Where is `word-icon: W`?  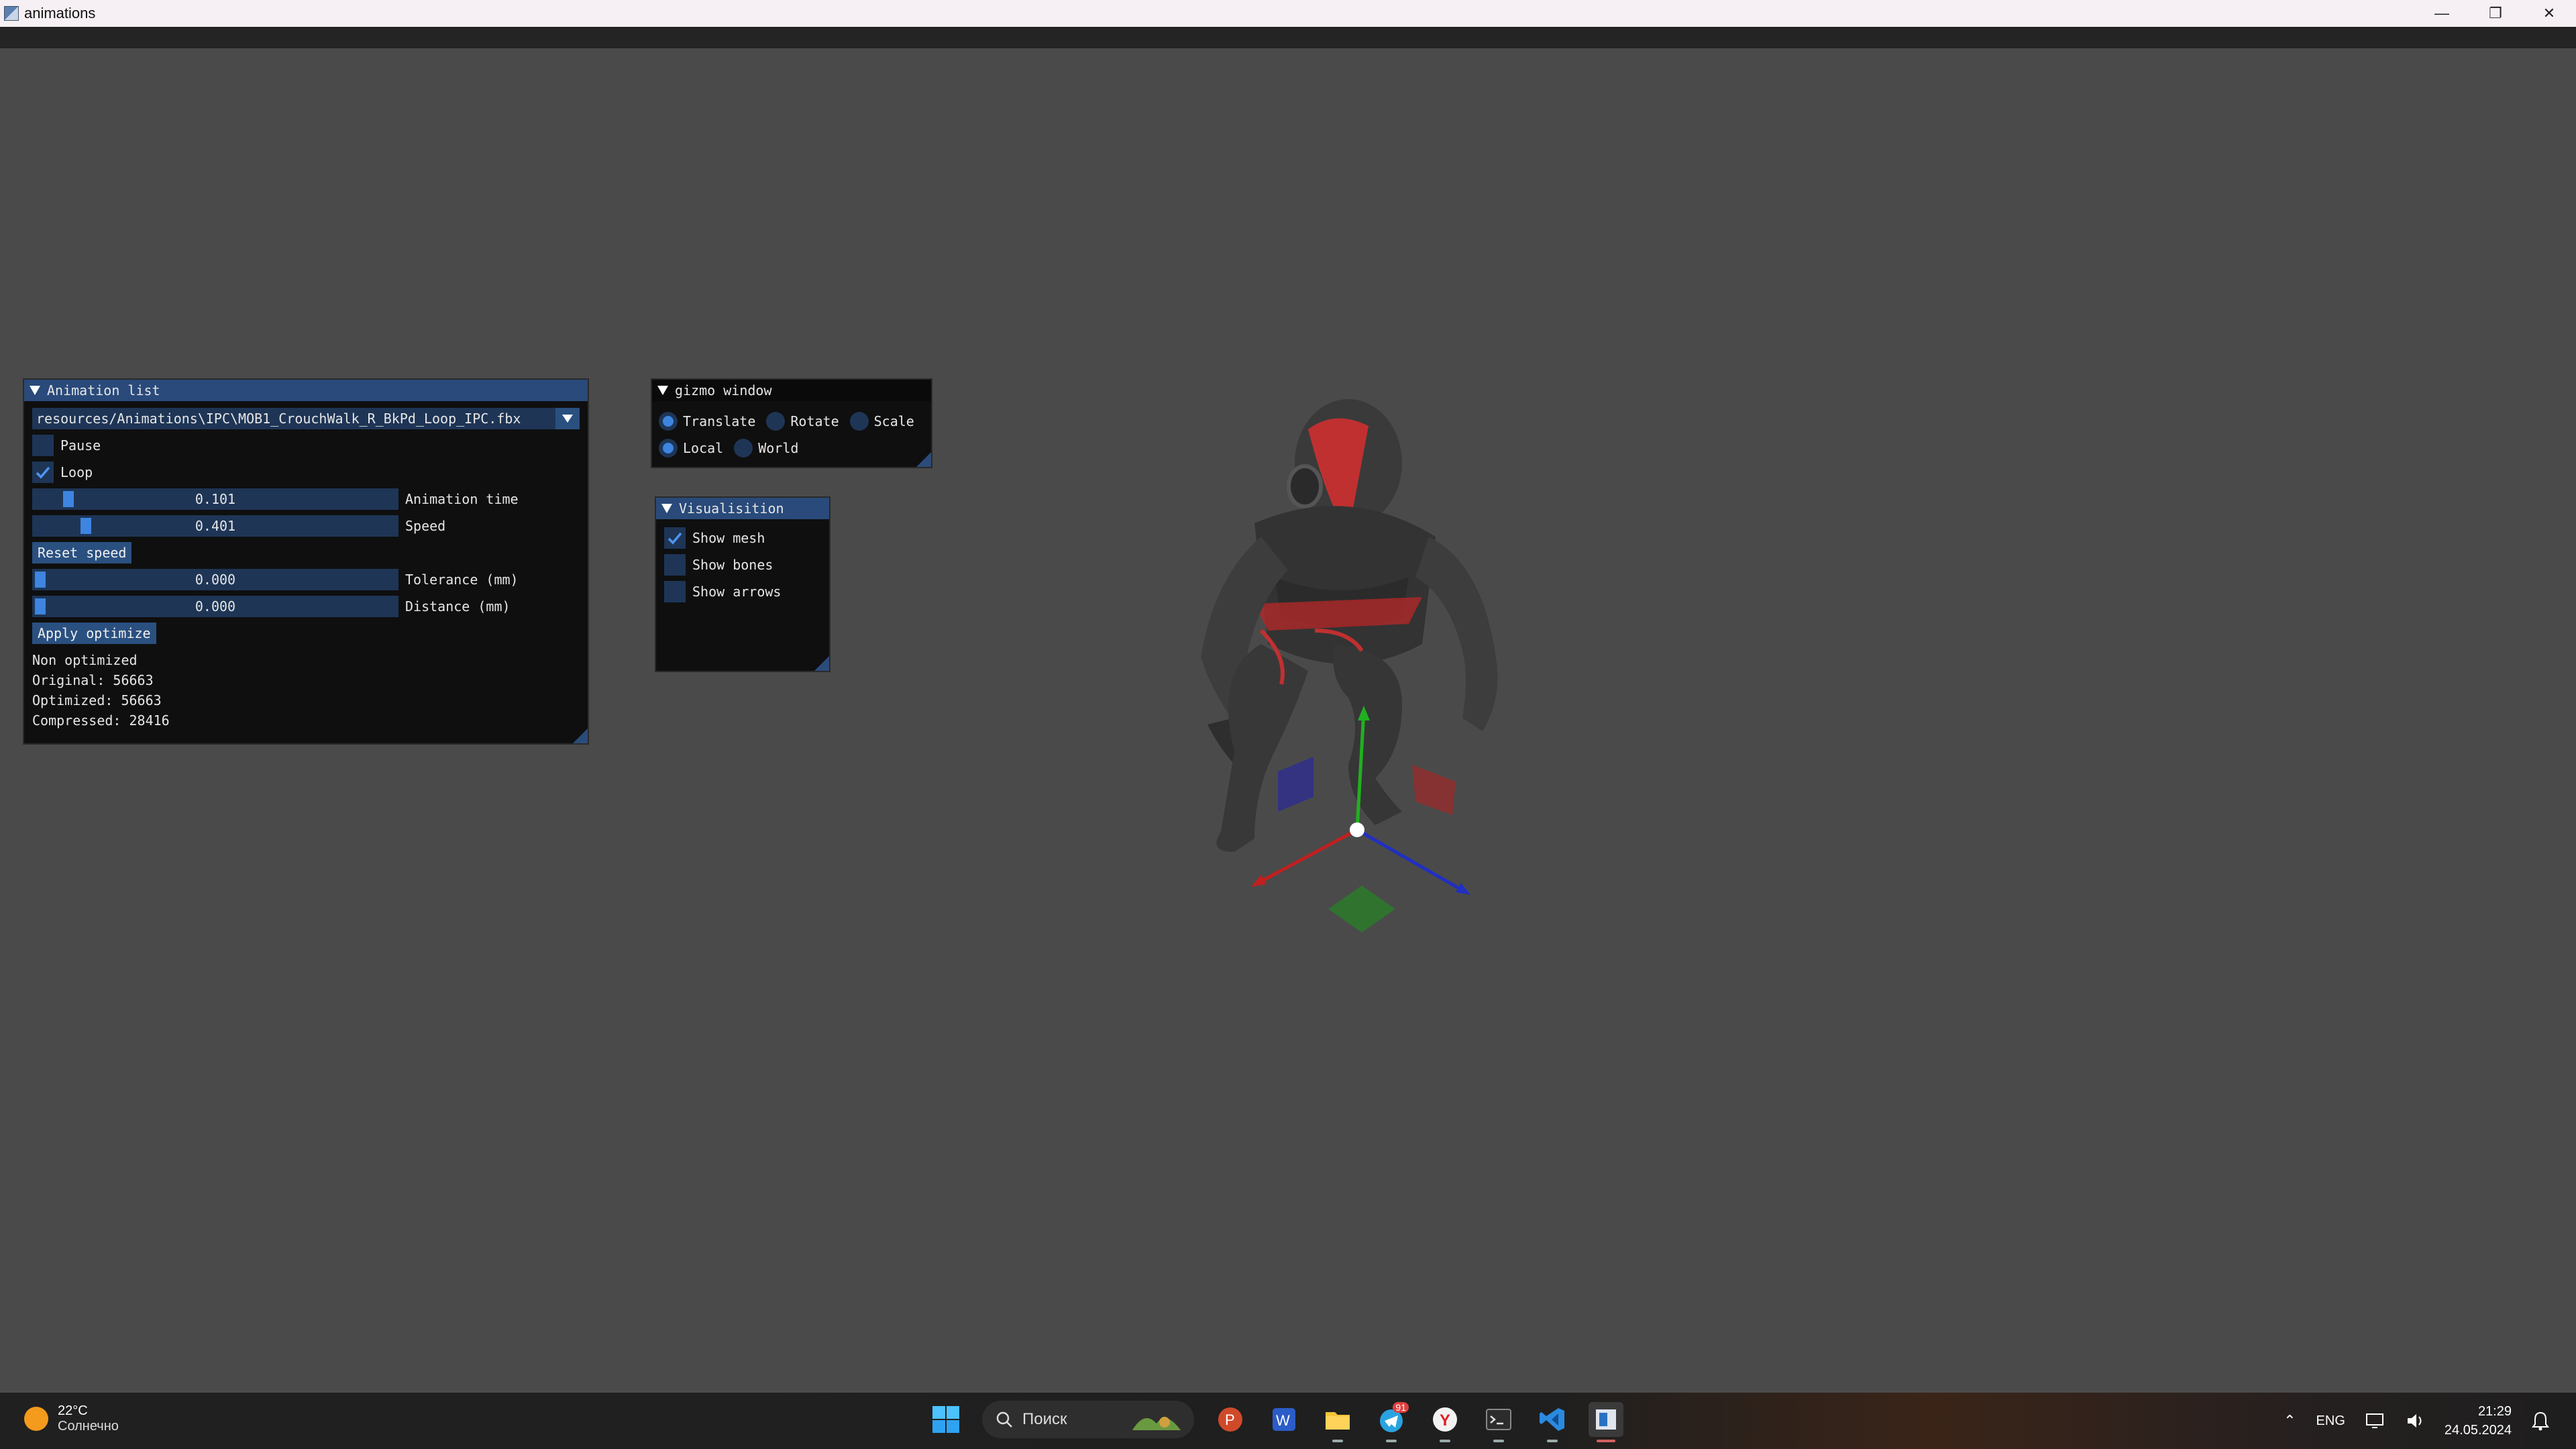 word-icon: W is located at coordinates (1284, 1419).